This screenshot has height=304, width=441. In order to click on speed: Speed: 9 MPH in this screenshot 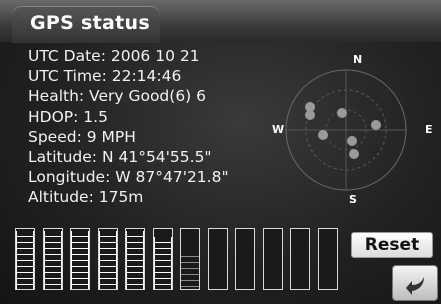, I will do `click(82, 136)`.